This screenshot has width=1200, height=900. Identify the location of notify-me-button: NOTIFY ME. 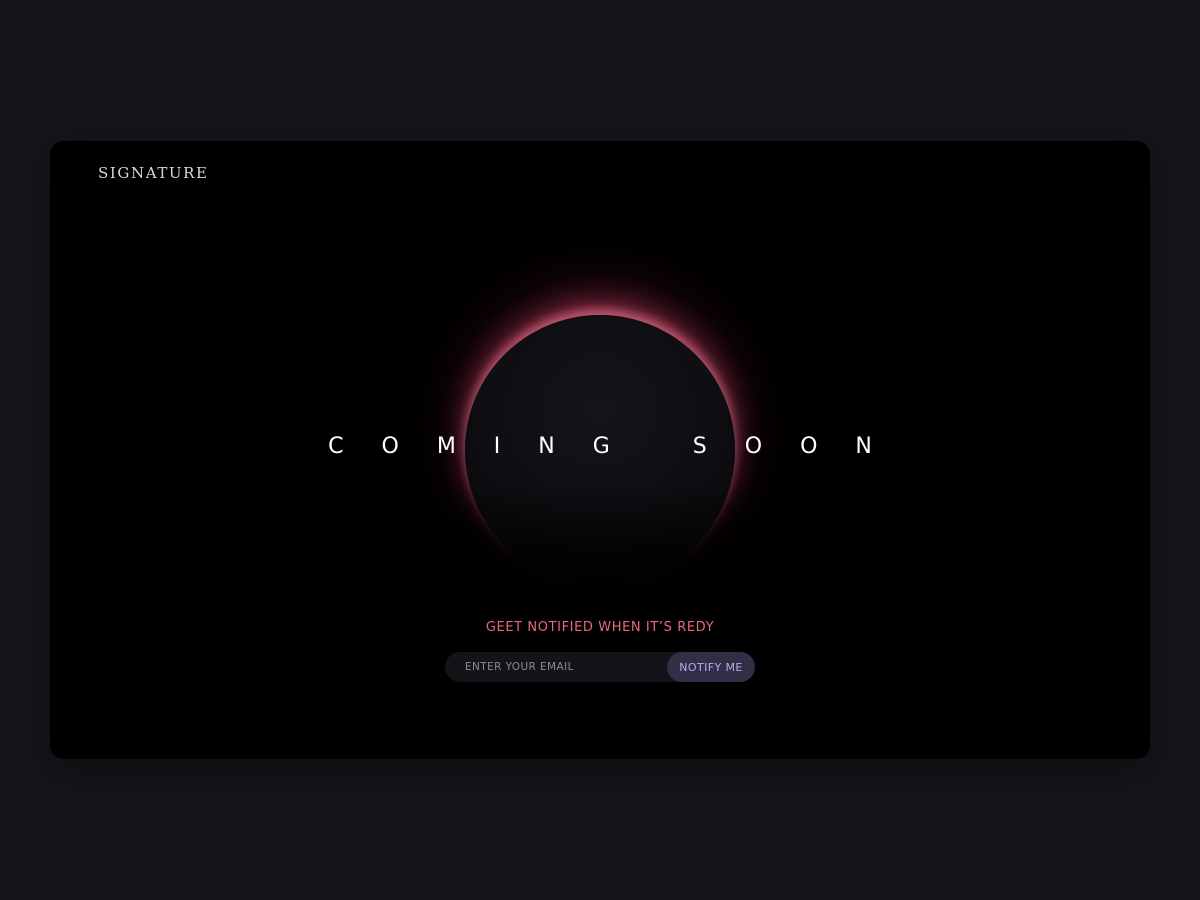
(711, 667).